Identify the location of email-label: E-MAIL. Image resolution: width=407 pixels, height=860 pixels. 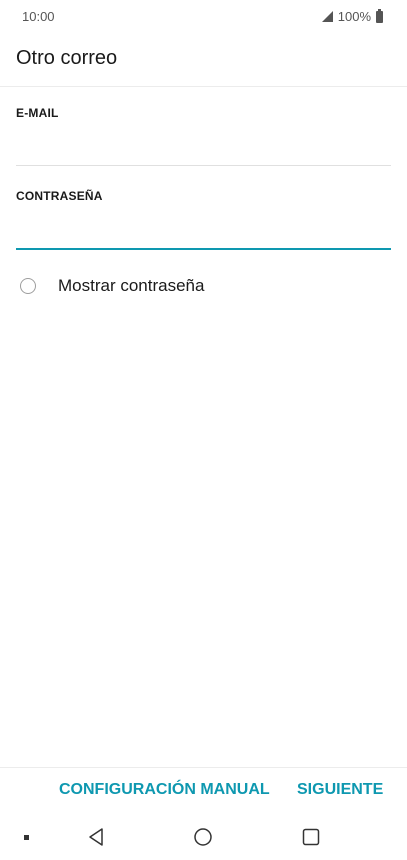
(37, 113).